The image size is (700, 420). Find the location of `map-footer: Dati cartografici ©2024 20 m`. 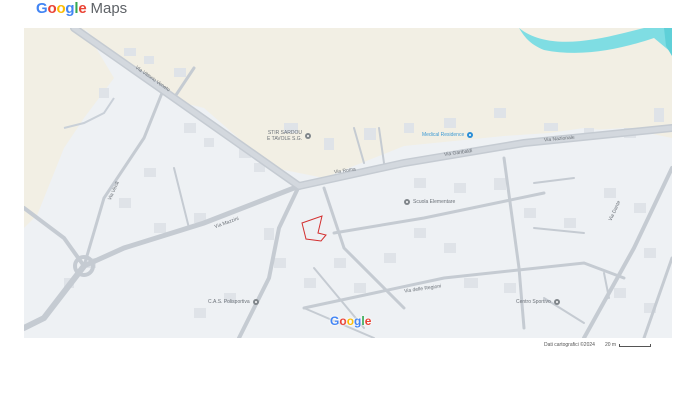

map-footer: Dati cartografici ©2024 20 m is located at coordinates (598, 345).